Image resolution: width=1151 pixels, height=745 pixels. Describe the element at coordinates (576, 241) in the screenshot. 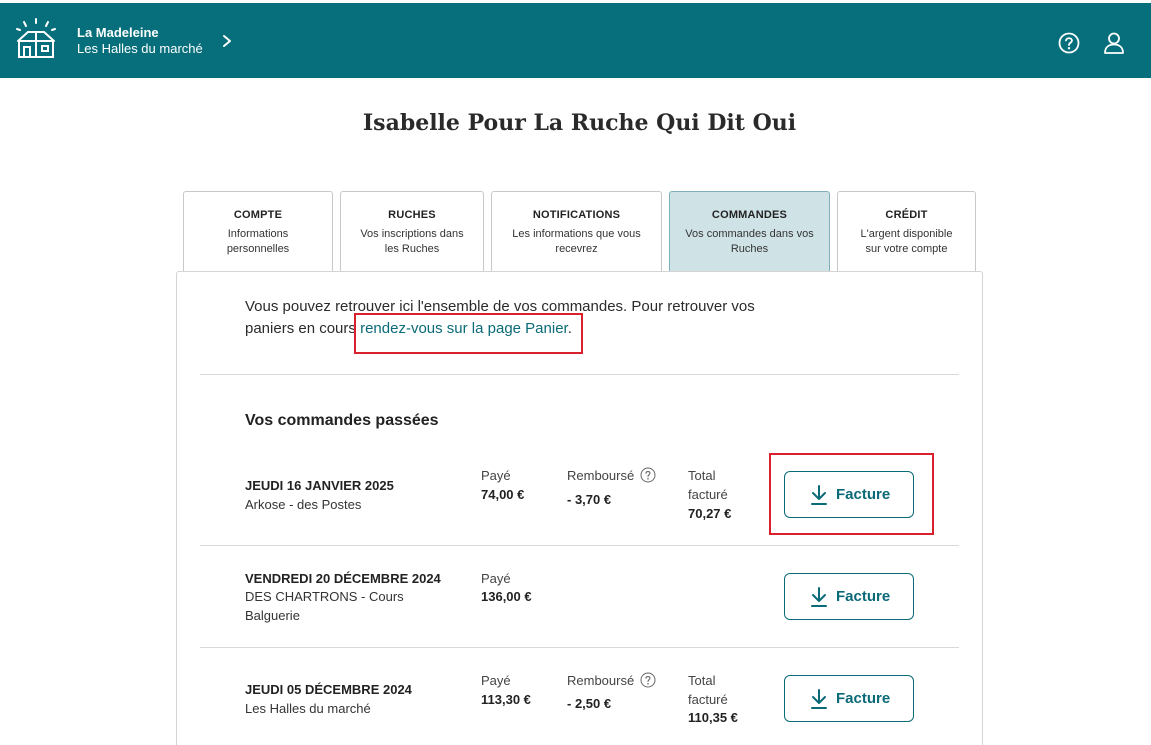

I see `tab-description: Les informations que vous recevrez` at that location.